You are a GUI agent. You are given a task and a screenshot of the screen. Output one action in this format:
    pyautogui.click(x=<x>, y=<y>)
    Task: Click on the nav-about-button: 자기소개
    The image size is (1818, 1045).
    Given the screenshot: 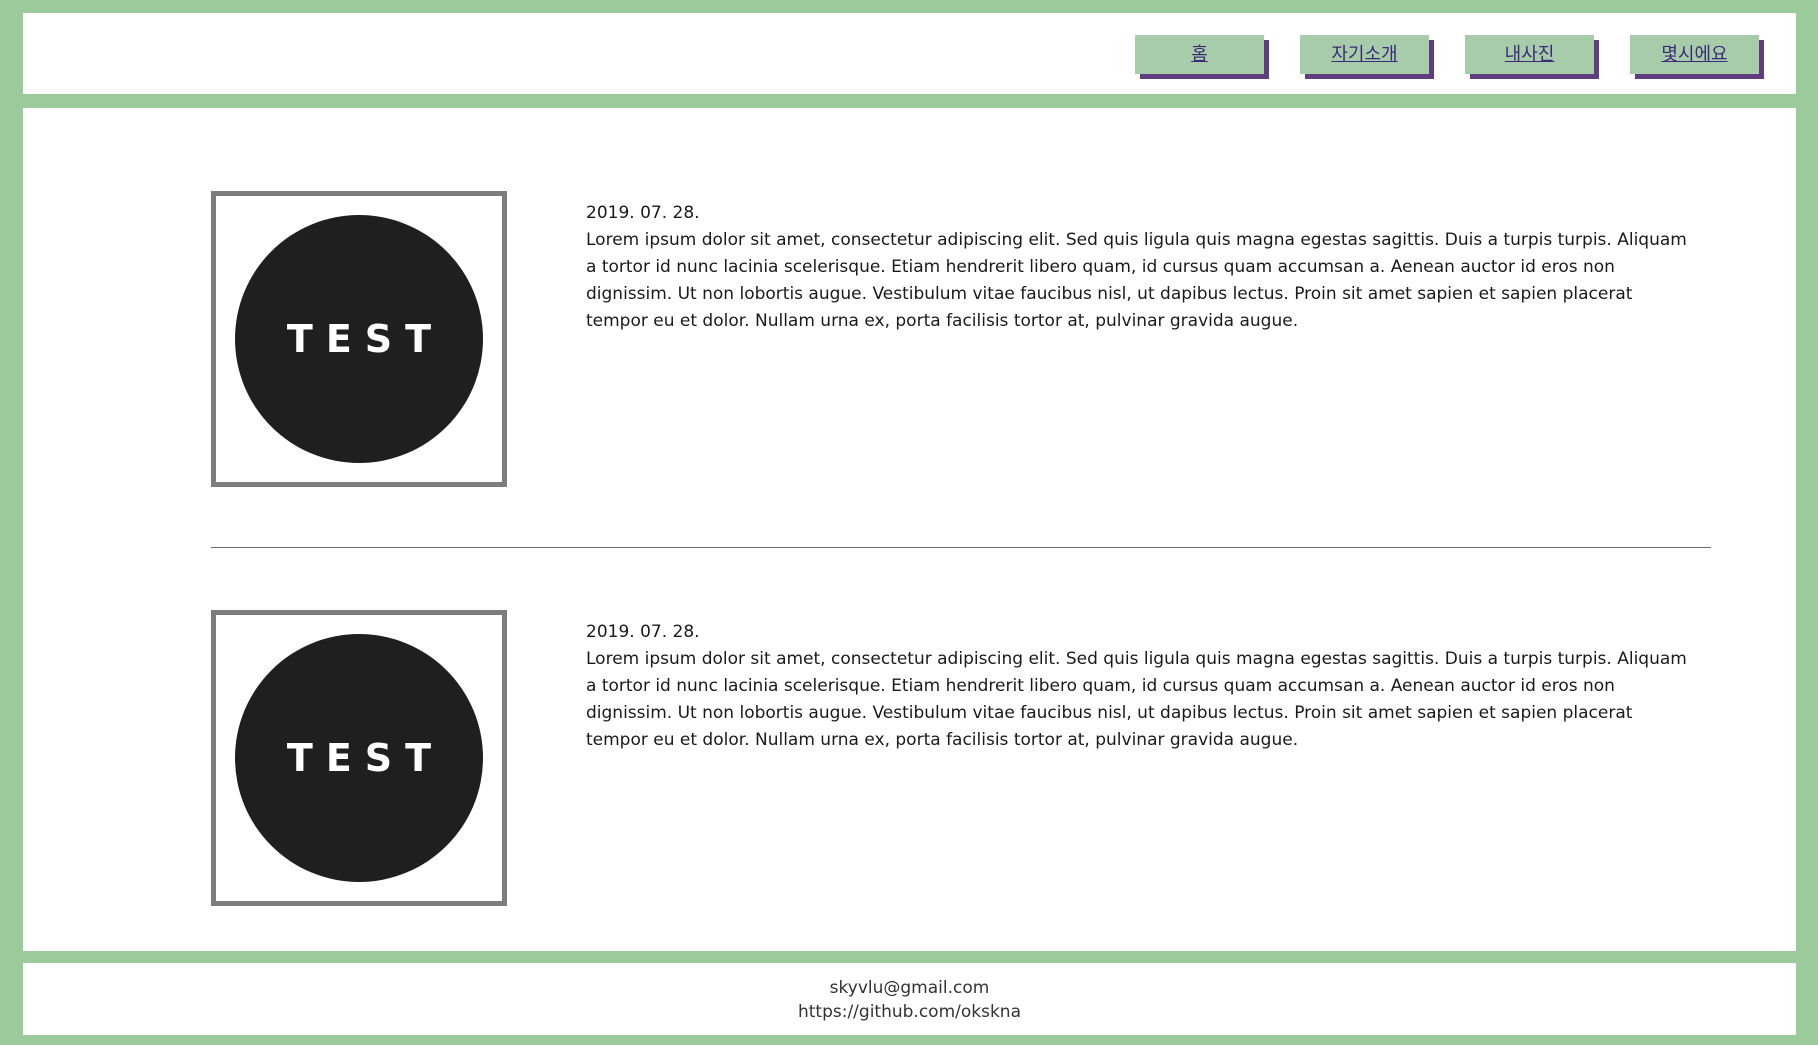 What is the action you would take?
    pyautogui.click(x=1364, y=54)
    